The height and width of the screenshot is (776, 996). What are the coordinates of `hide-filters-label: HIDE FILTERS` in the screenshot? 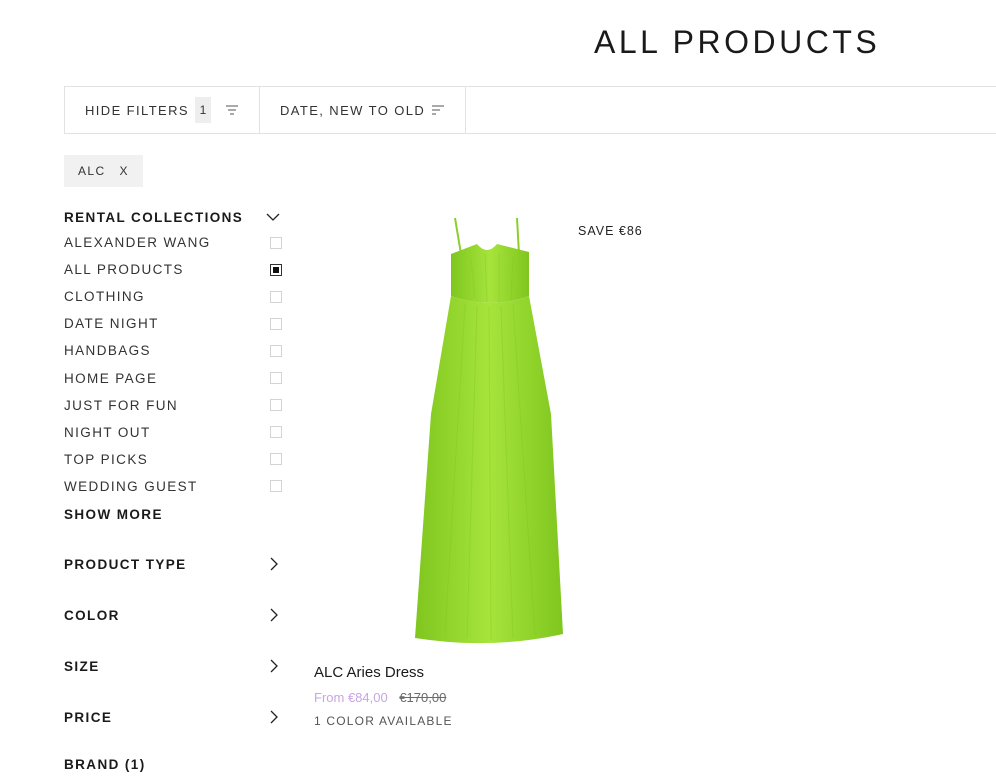 It's located at (137, 110).